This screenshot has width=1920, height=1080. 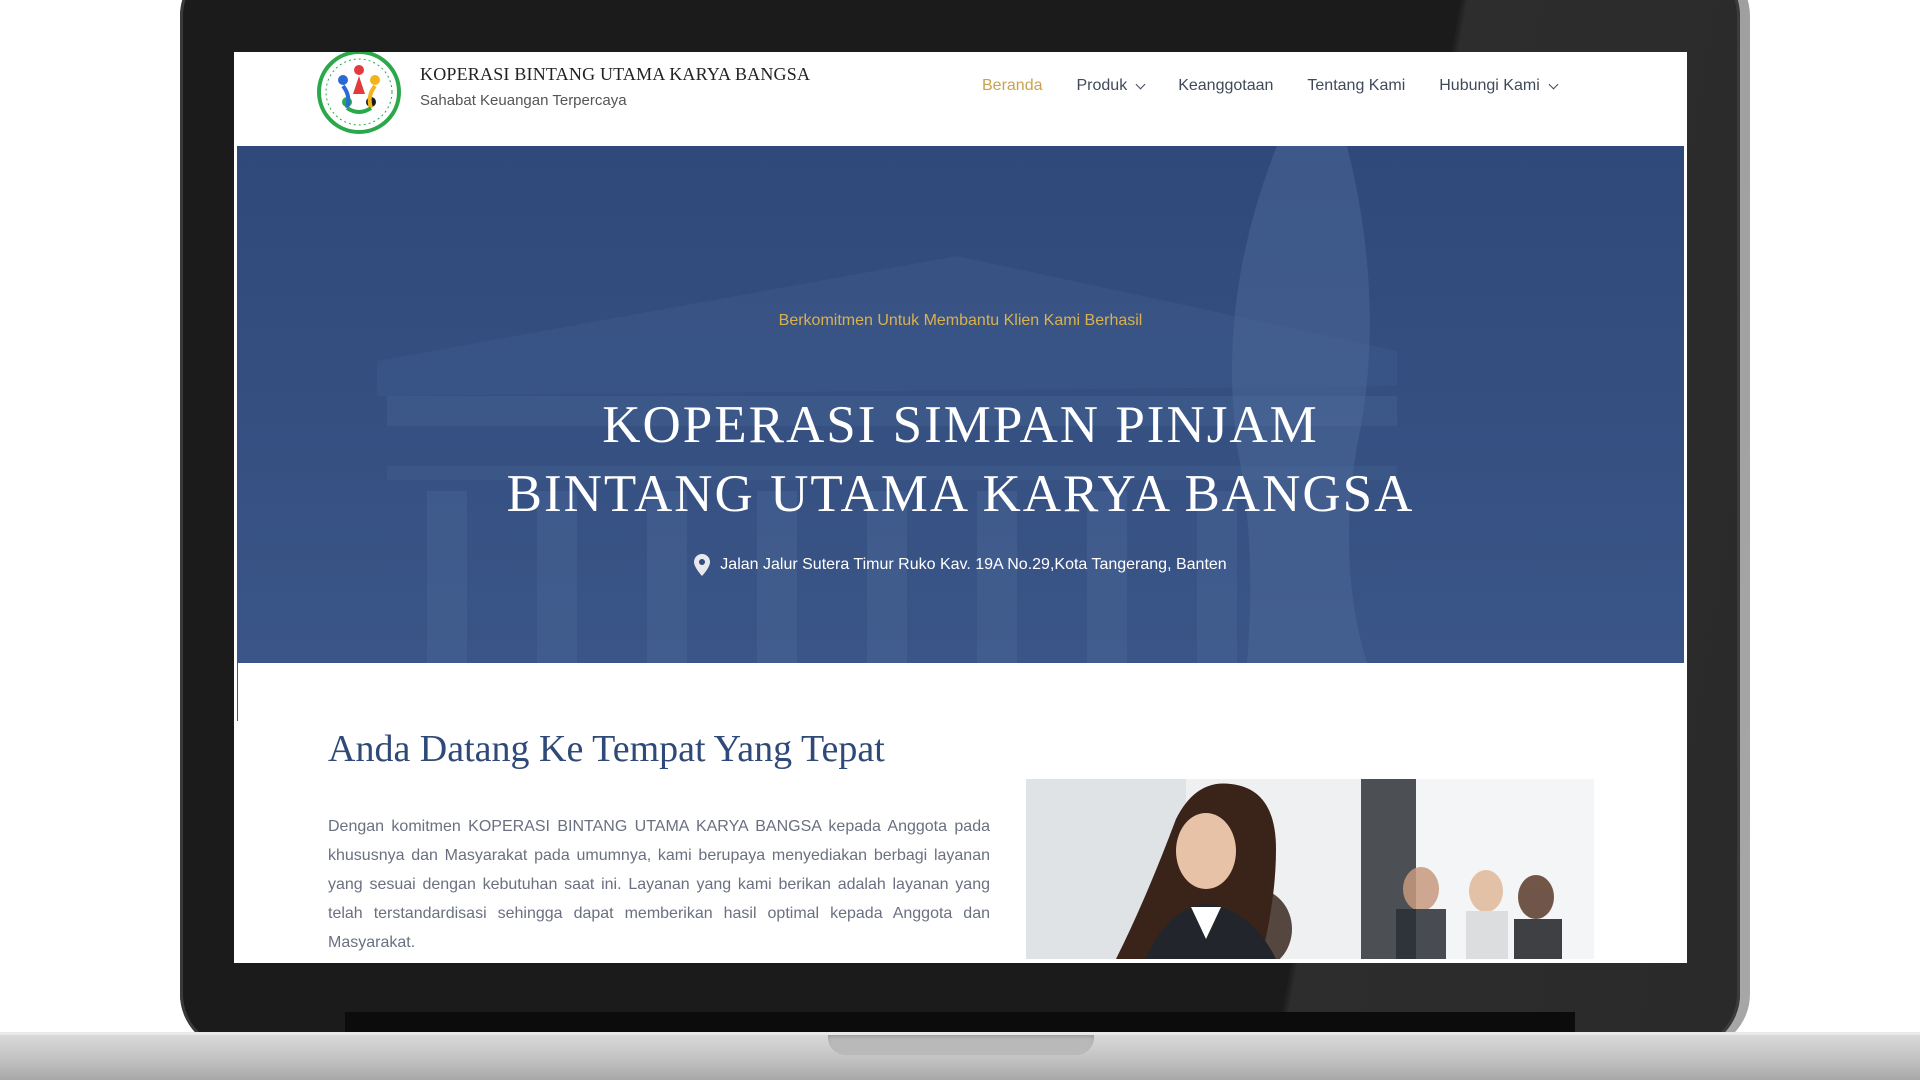 I want to click on nav-item-beranda: Beranda, so click(x=1012, y=86).